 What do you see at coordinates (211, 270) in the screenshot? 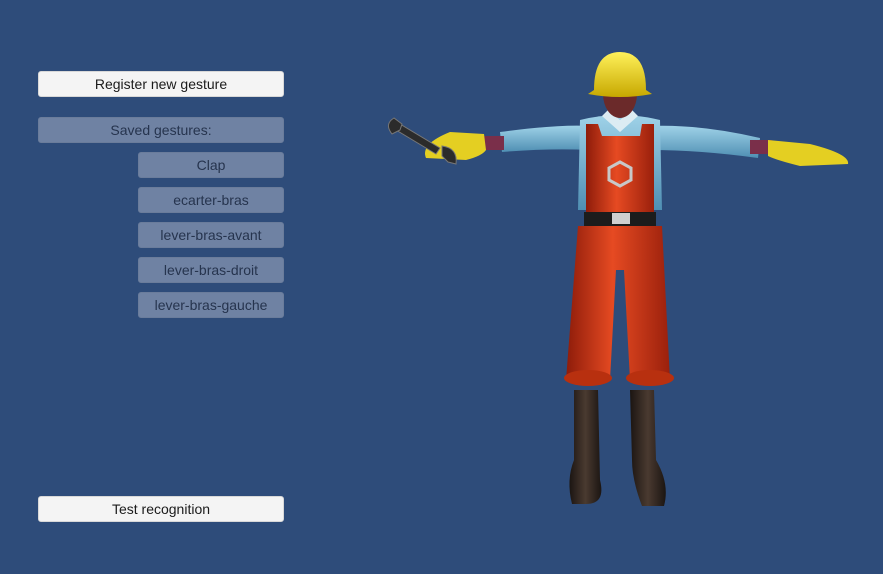
I see `gesture-button-lever-bras-droit: lever-bras-droit` at bounding box center [211, 270].